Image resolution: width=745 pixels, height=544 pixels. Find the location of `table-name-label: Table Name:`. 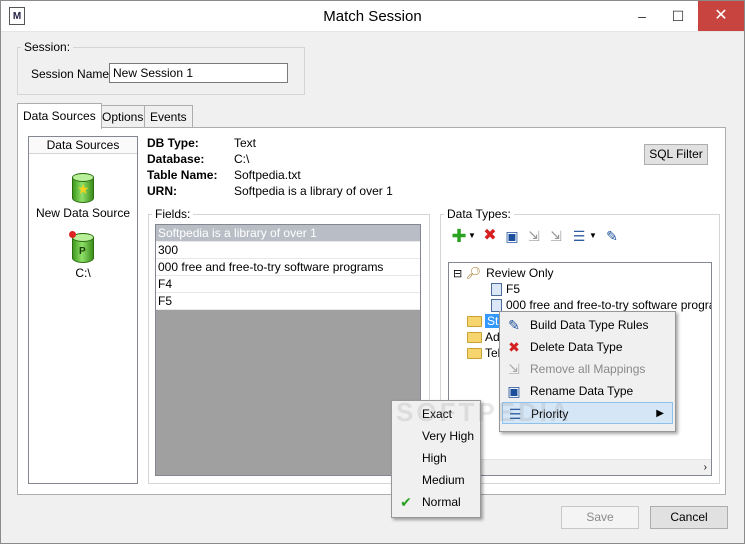

table-name-label: Table Name: is located at coordinates (182, 175).